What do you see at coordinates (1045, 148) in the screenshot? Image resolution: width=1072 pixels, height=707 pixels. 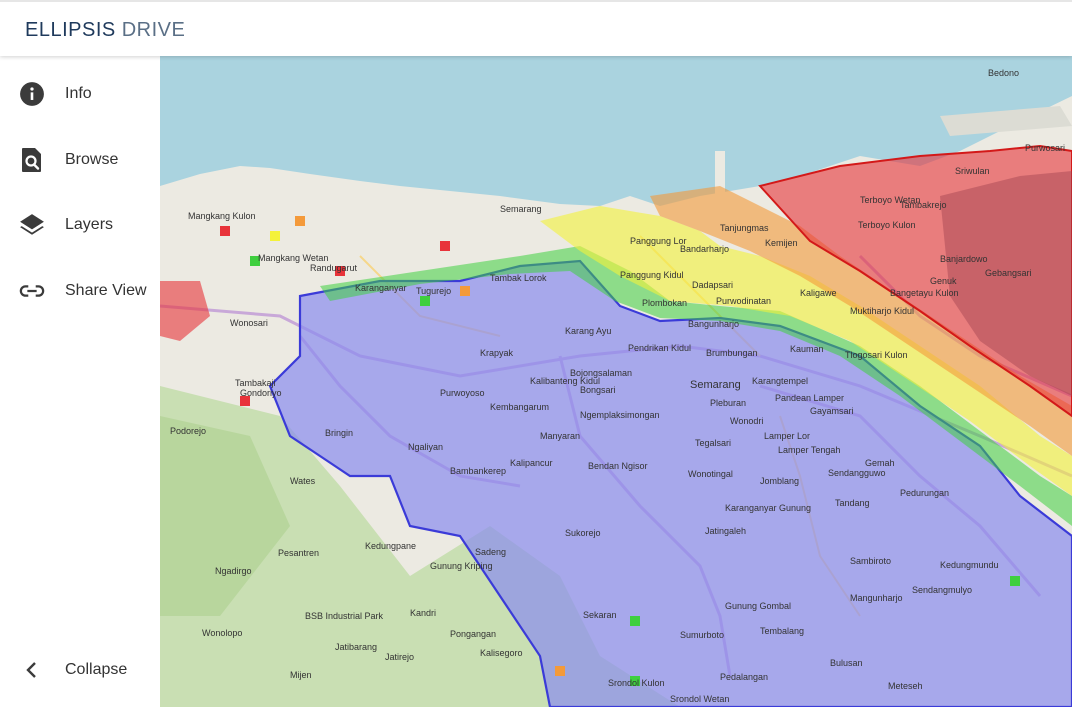 I see `map-label: Purwosari` at bounding box center [1045, 148].